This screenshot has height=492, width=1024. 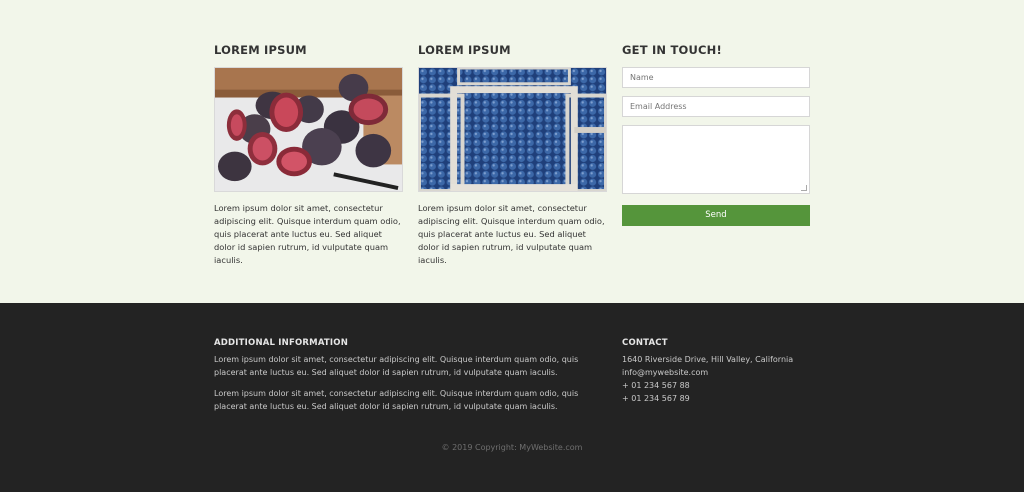 What do you see at coordinates (716, 77) in the screenshot?
I see `name-input` at bounding box center [716, 77].